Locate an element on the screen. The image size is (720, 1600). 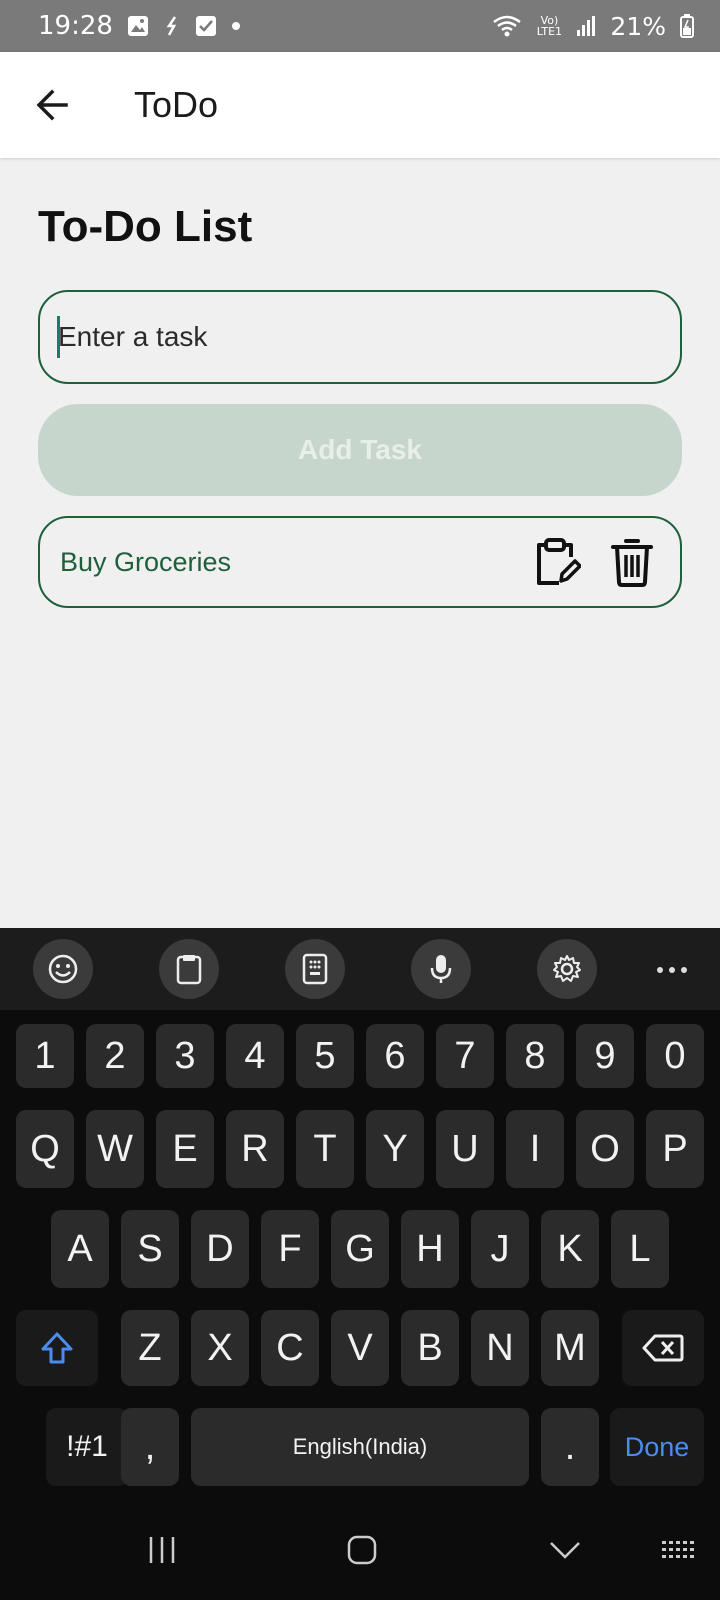
key-e: E is located at coordinates (185, 1149).